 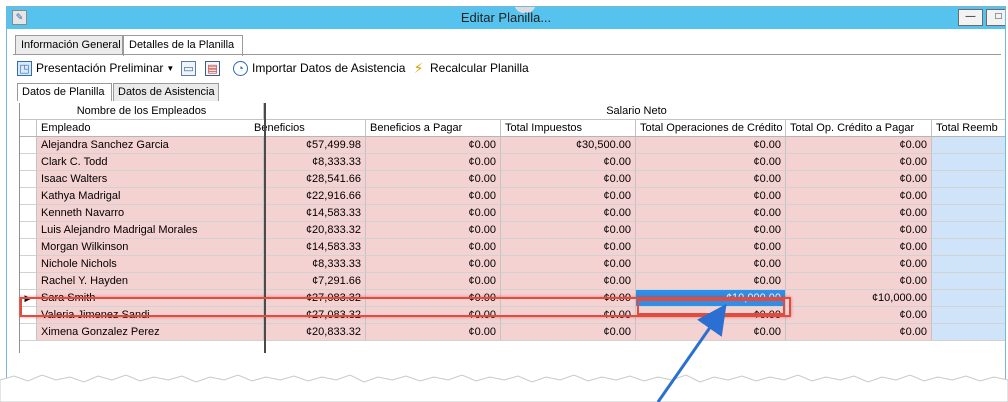 I want to click on column-header-empleado: Empleado ∕, so click(x=150, y=128).